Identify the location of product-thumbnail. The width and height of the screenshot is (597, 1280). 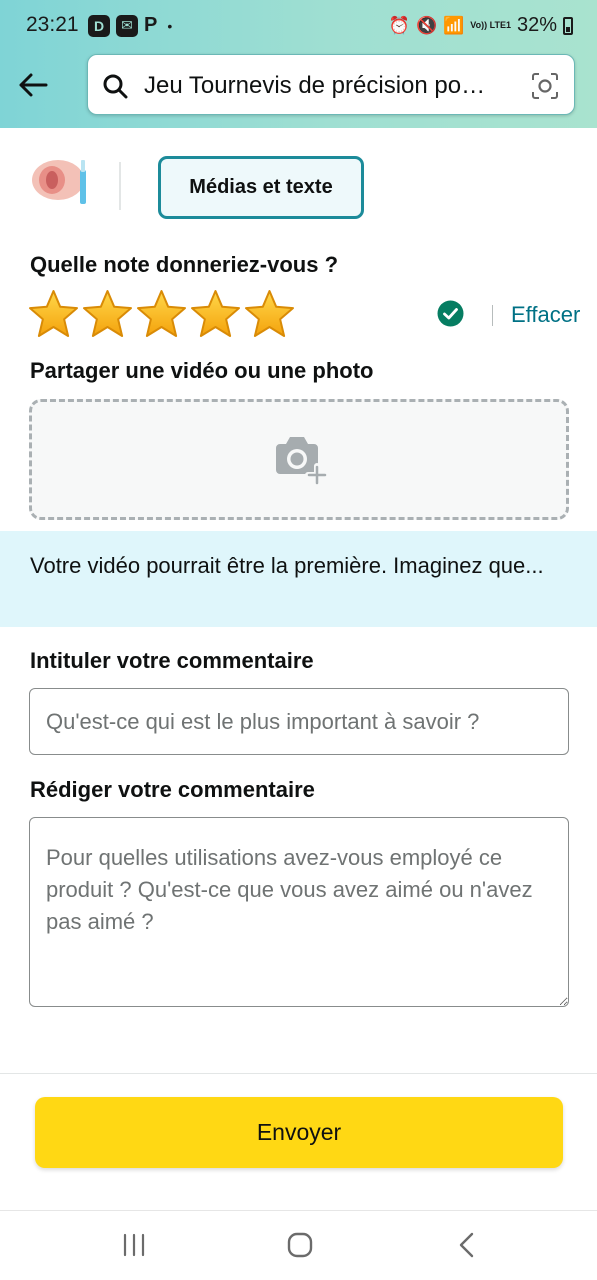
(59, 182).